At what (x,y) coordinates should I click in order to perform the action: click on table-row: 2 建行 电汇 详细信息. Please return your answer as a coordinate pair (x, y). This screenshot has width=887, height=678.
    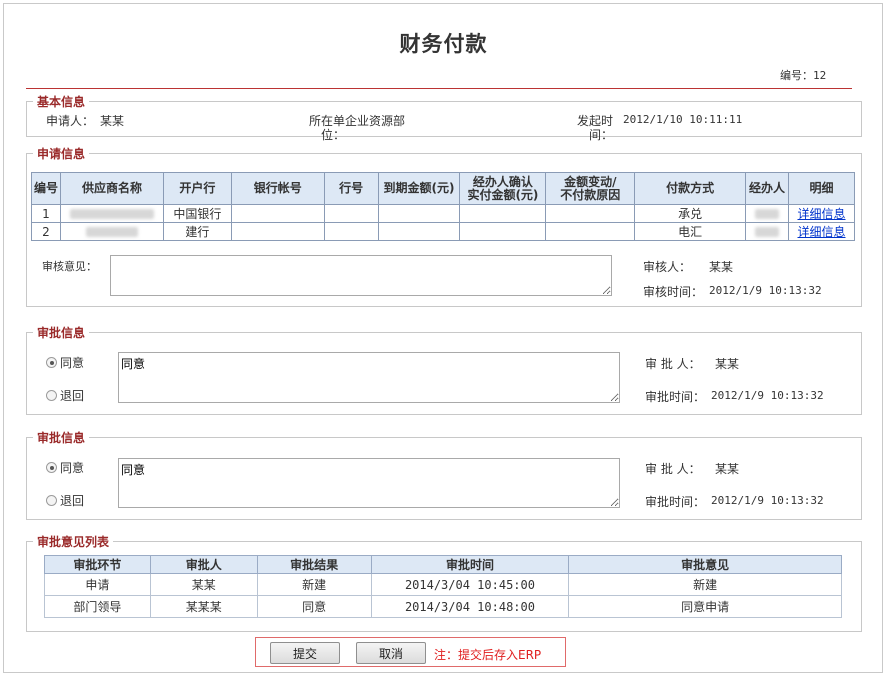
    Looking at the image, I should click on (443, 231).